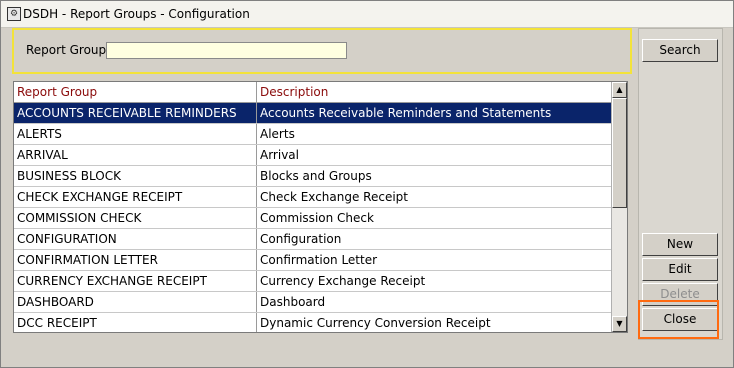 This screenshot has height=368, width=734. What do you see at coordinates (135, 218) in the screenshot?
I see `report-group-cell: COMMISSION CHECK` at bounding box center [135, 218].